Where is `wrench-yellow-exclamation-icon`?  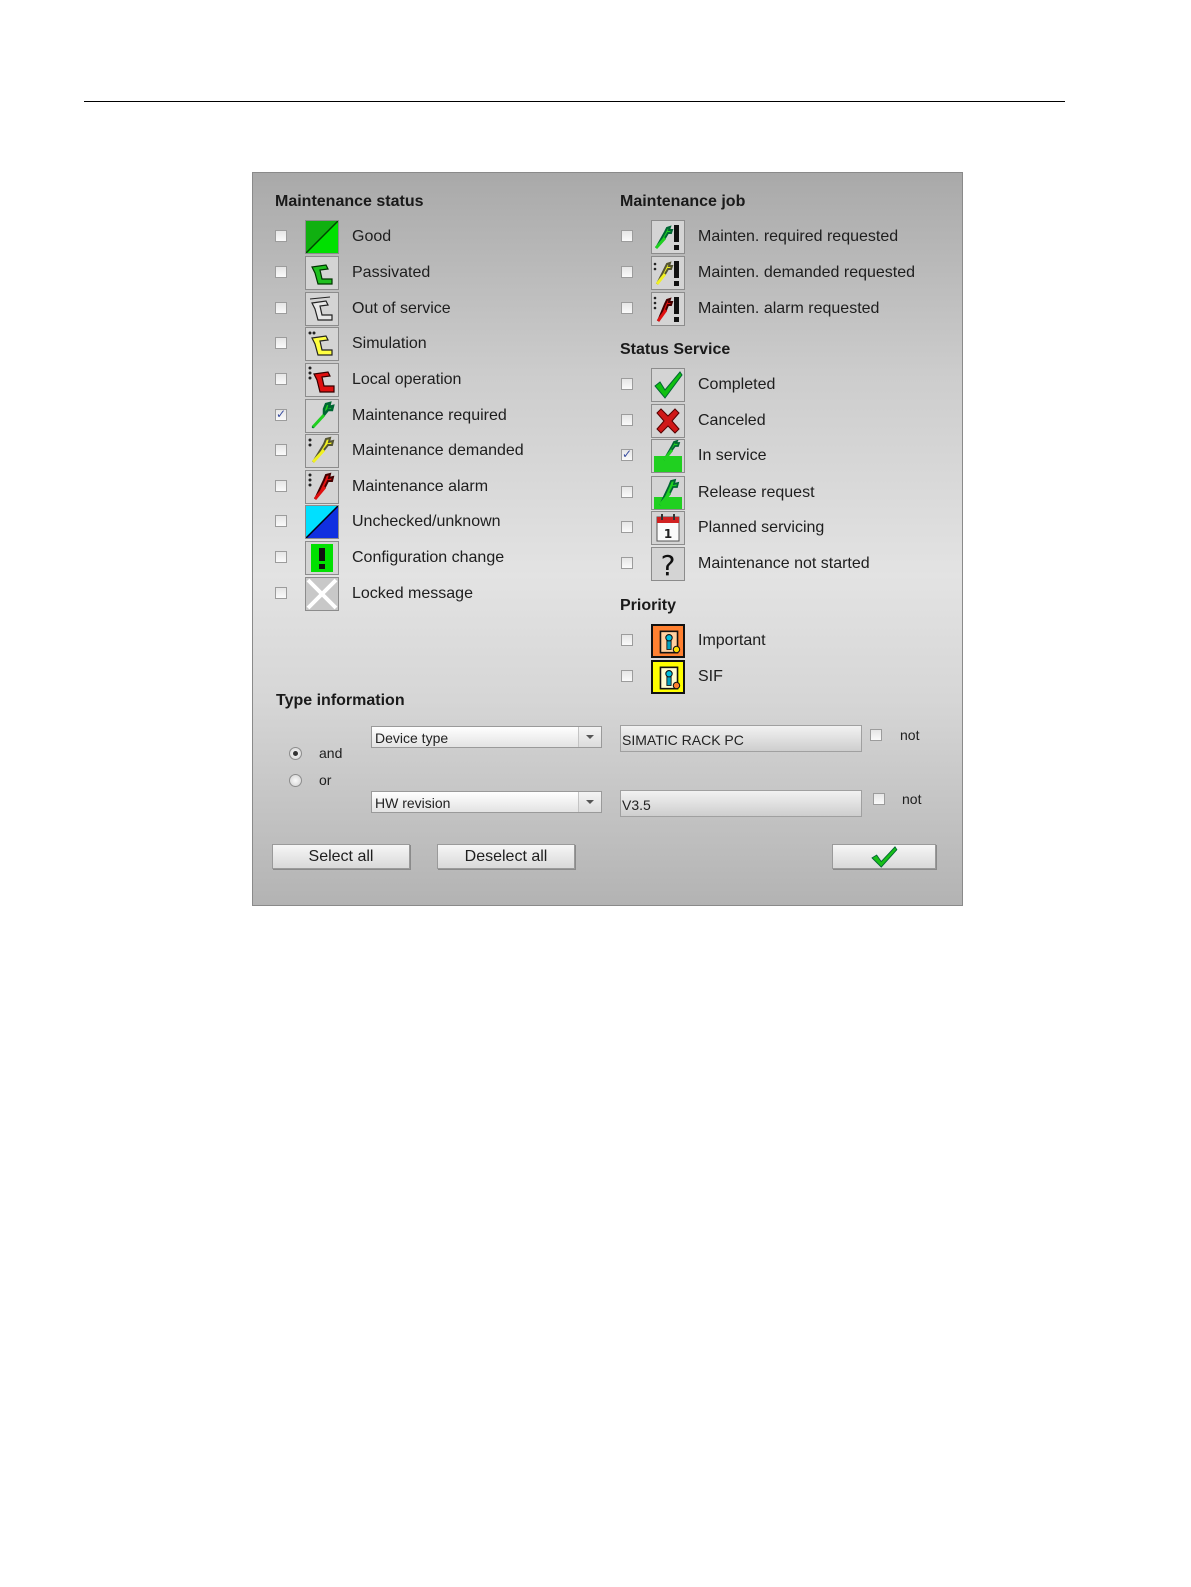
wrench-yellow-exclamation-icon is located at coordinates (668, 273).